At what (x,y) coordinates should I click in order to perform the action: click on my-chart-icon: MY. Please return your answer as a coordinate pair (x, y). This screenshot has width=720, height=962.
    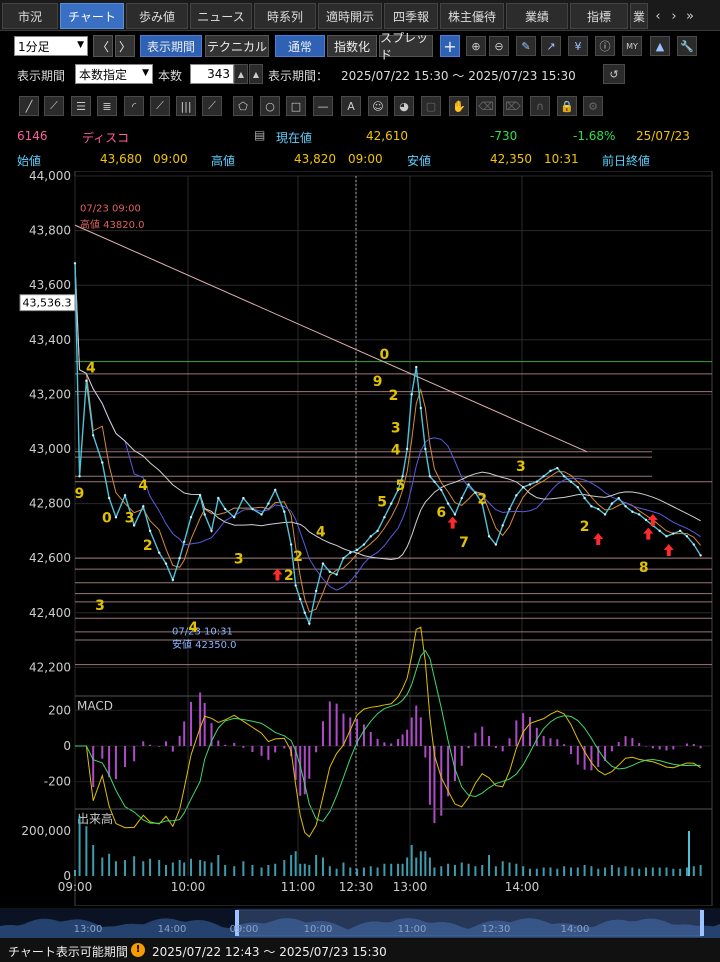
    Looking at the image, I should click on (632, 46).